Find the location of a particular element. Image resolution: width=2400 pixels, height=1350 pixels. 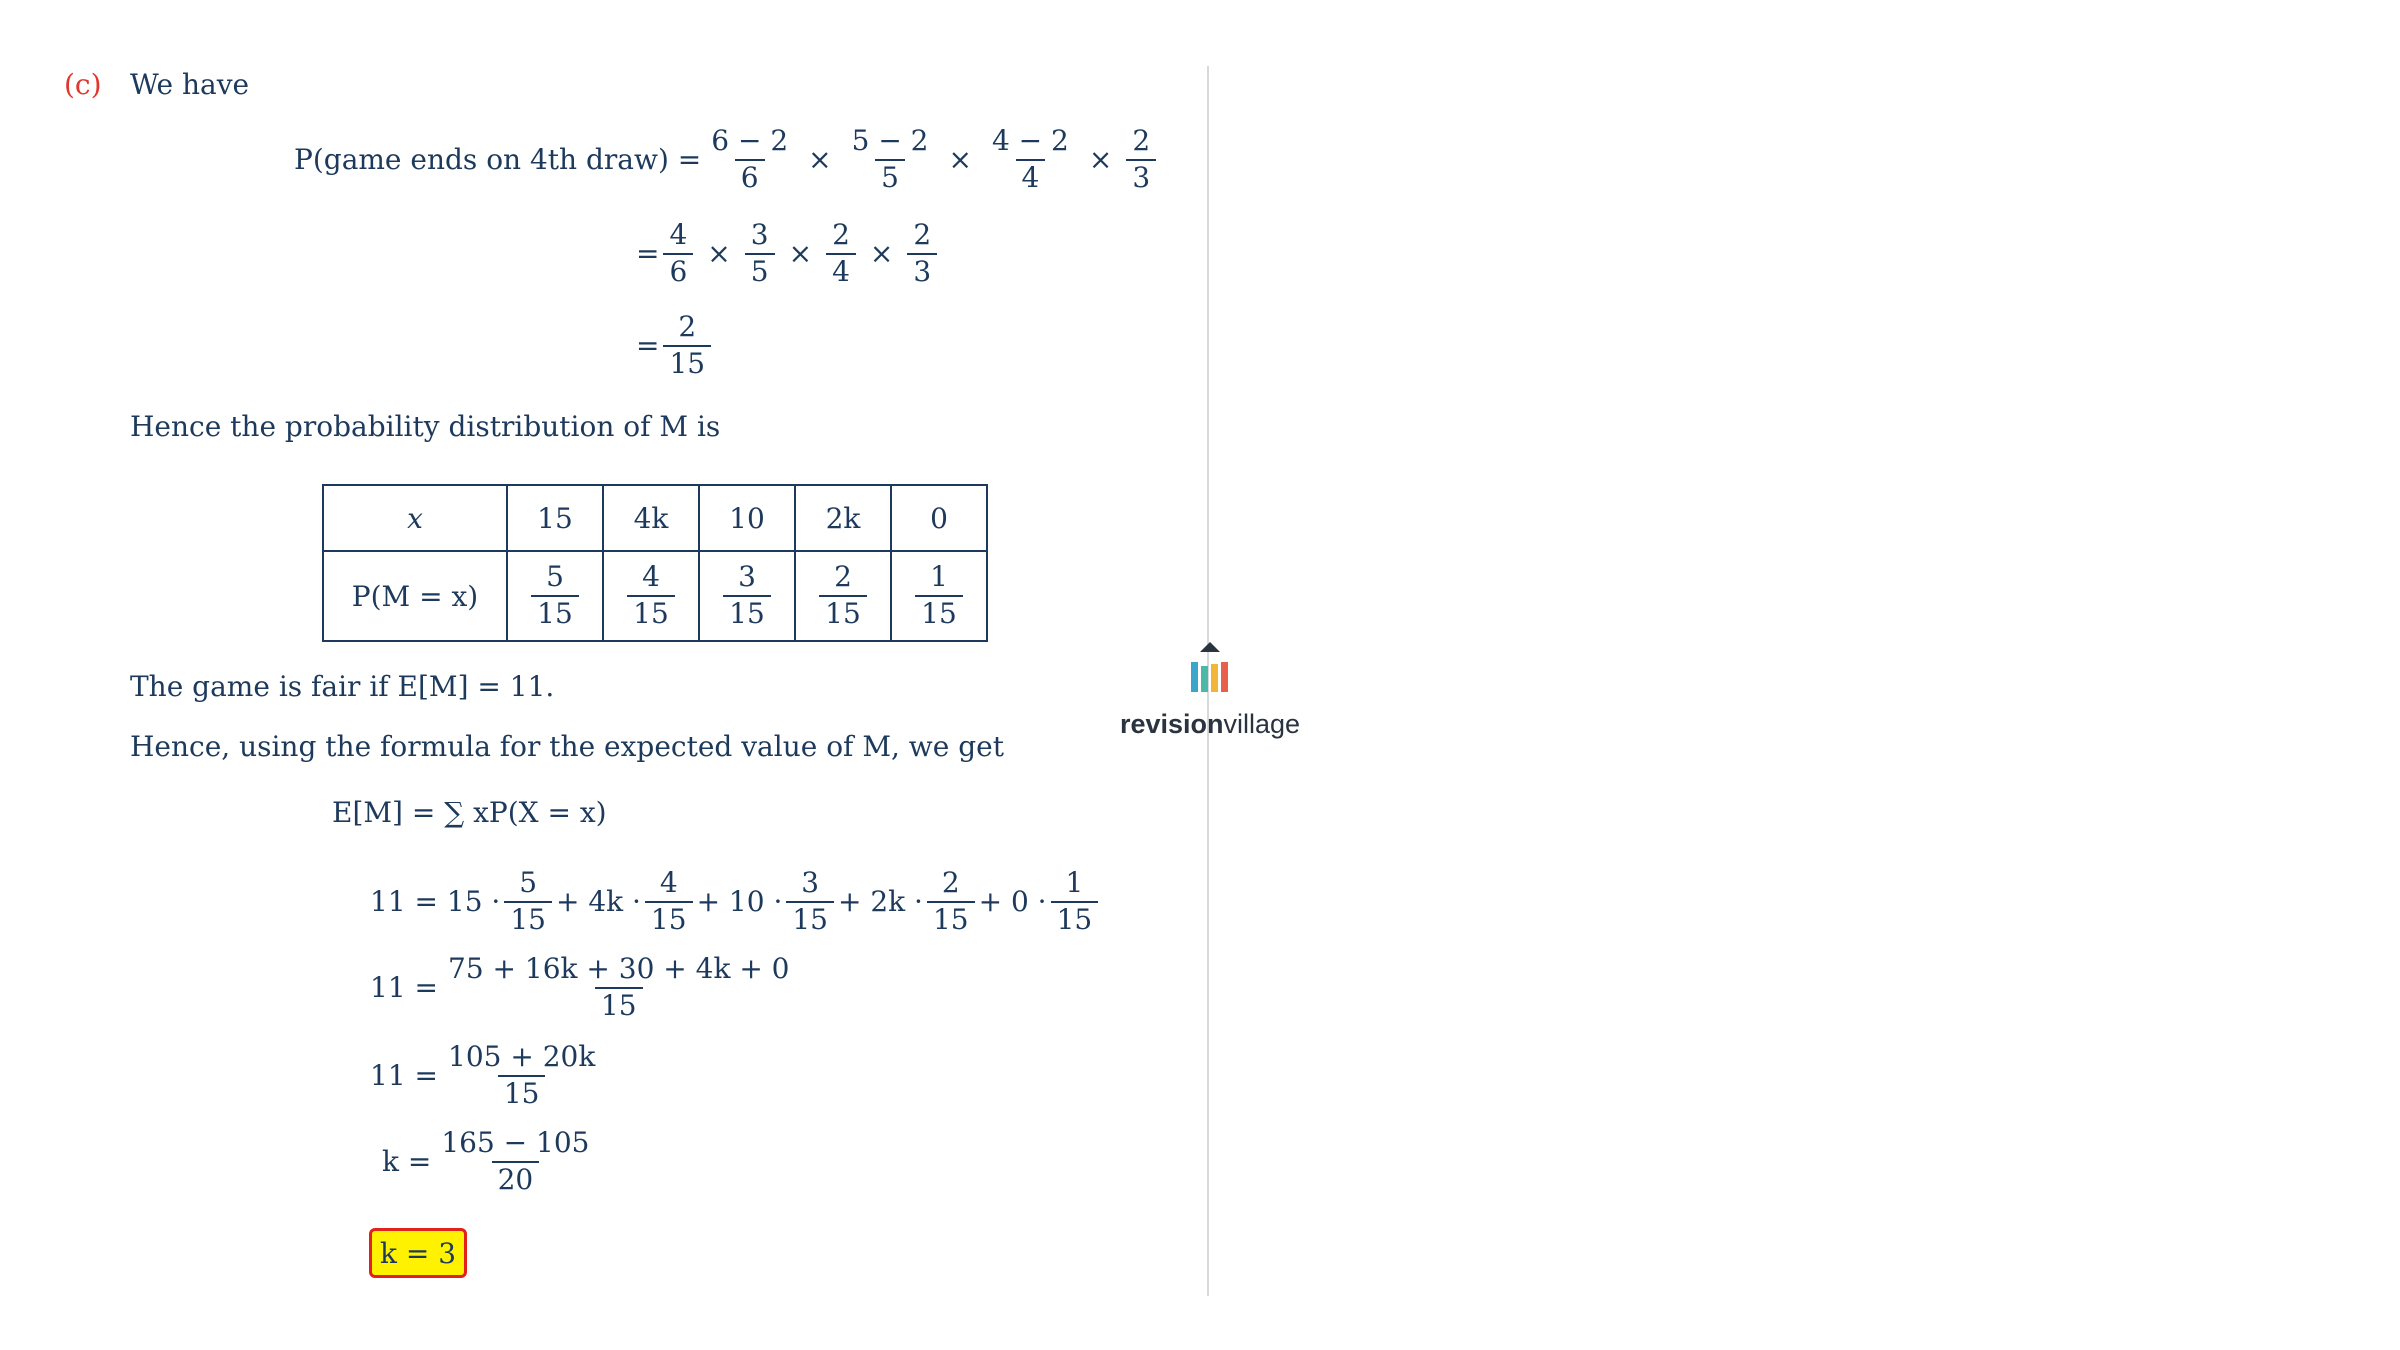

brand-name: revisionvillage is located at coordinates (1210, 724).